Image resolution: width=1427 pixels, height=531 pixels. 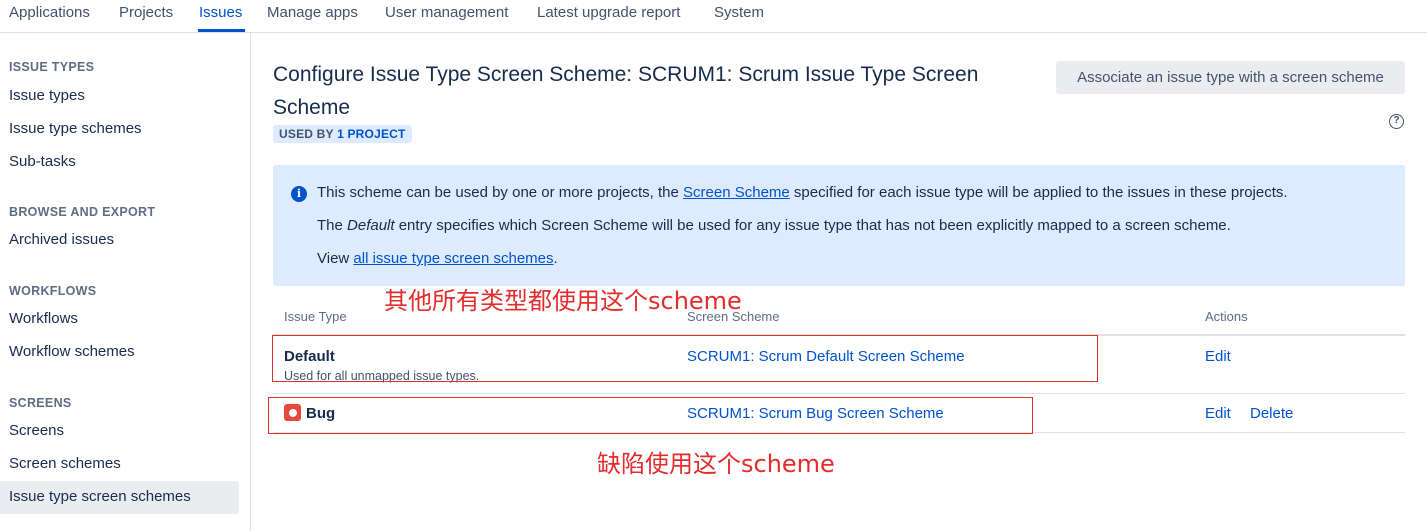 I want to click on column-header-issue-type: Issue Type, so click(x=315, y=316).